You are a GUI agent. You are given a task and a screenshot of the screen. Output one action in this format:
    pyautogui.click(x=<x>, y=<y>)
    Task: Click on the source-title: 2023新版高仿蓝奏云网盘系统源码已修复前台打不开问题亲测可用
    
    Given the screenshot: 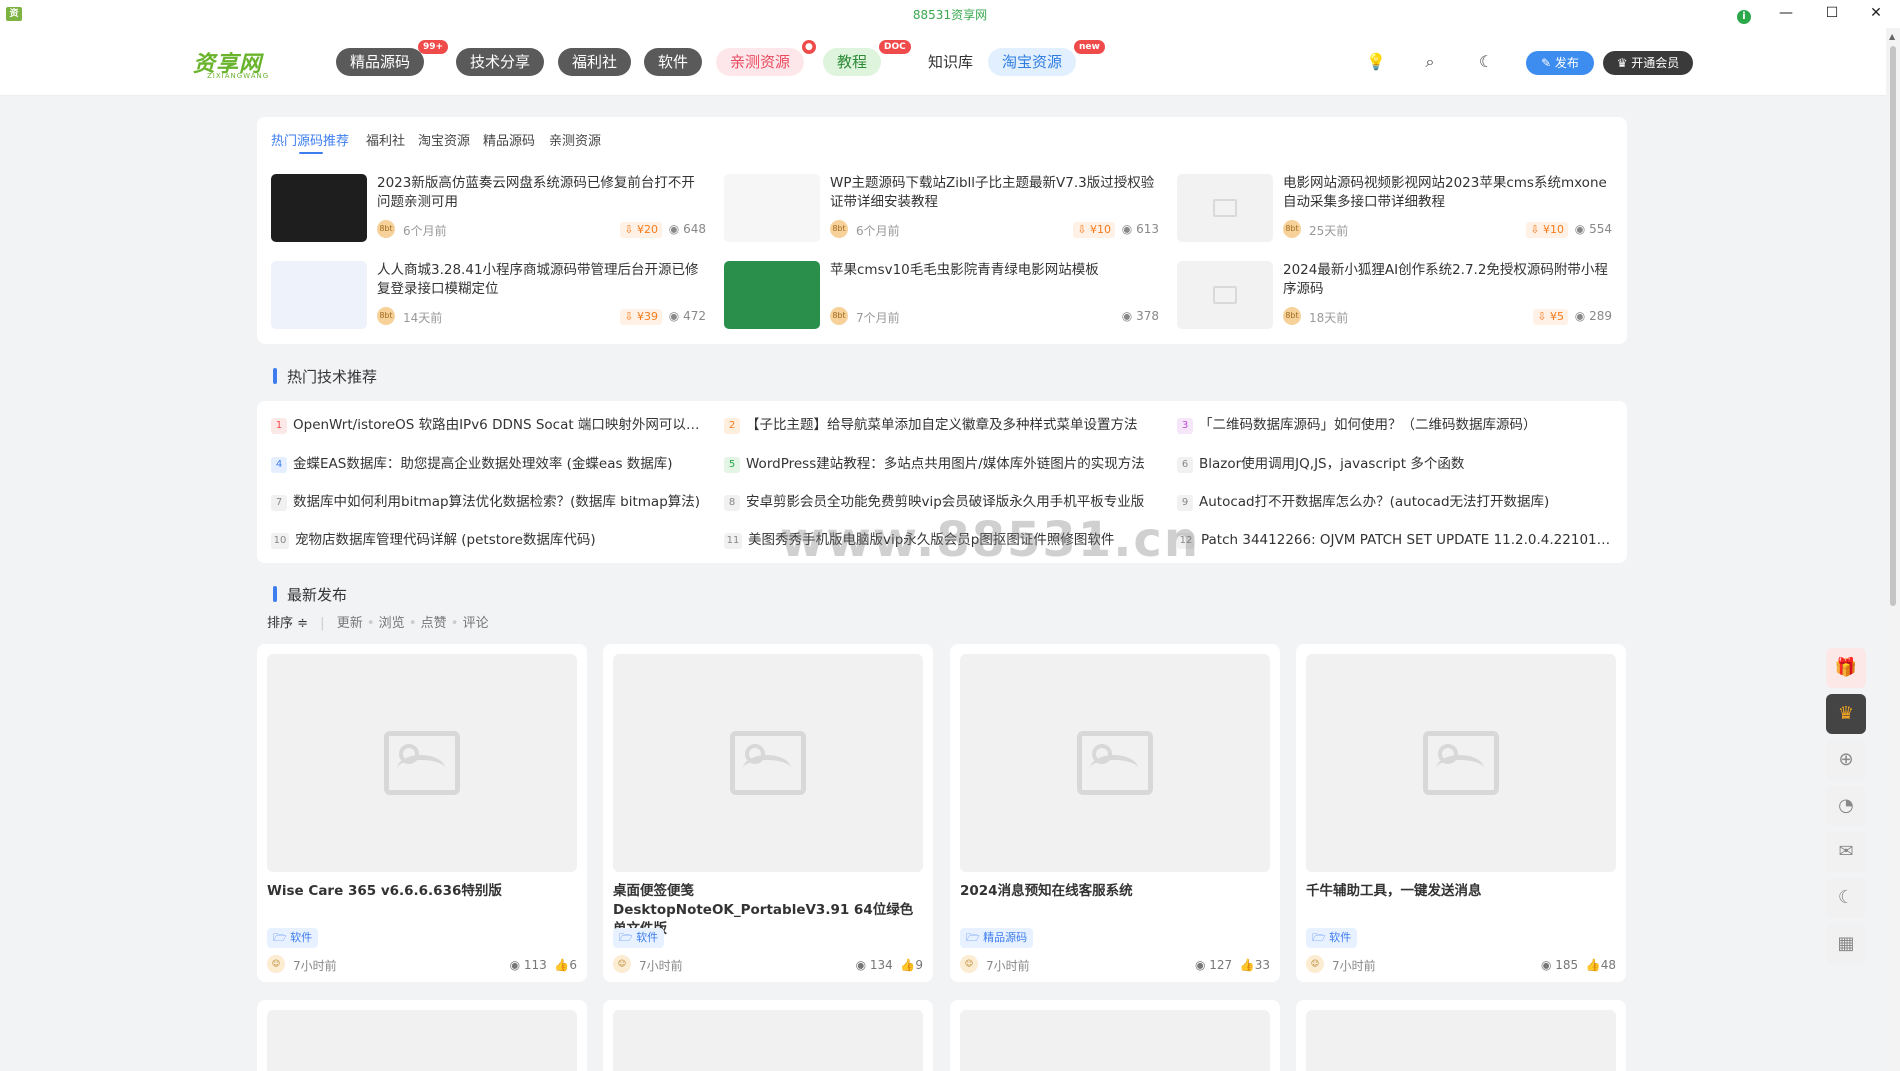 What is the action you would take?
    pyautogui.click(x=542, y=193)
    